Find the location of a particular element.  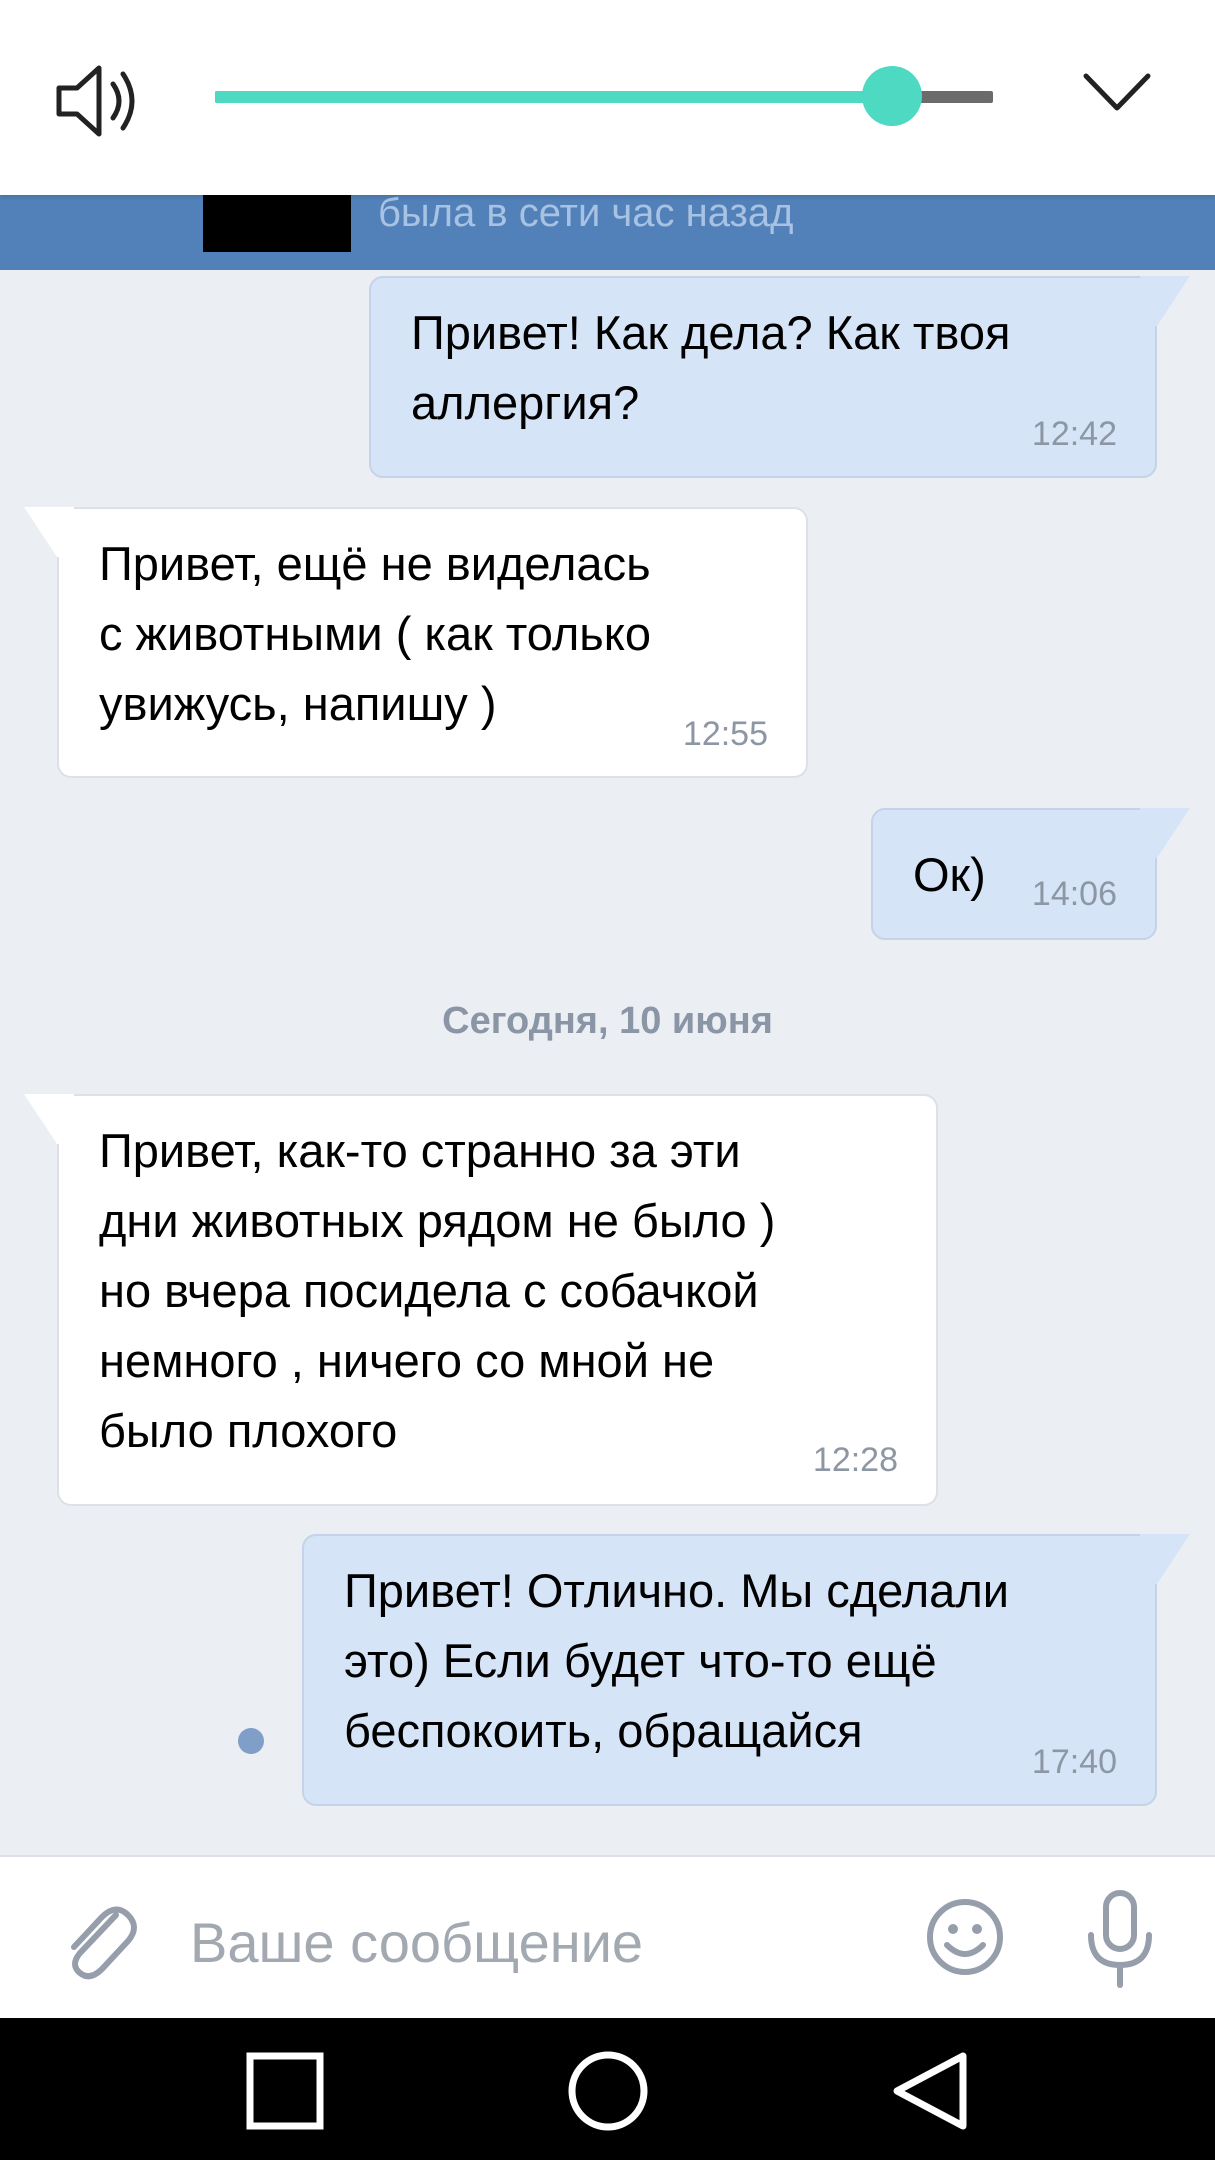

system-navigation-bar is located at coordinates (607, 2089).